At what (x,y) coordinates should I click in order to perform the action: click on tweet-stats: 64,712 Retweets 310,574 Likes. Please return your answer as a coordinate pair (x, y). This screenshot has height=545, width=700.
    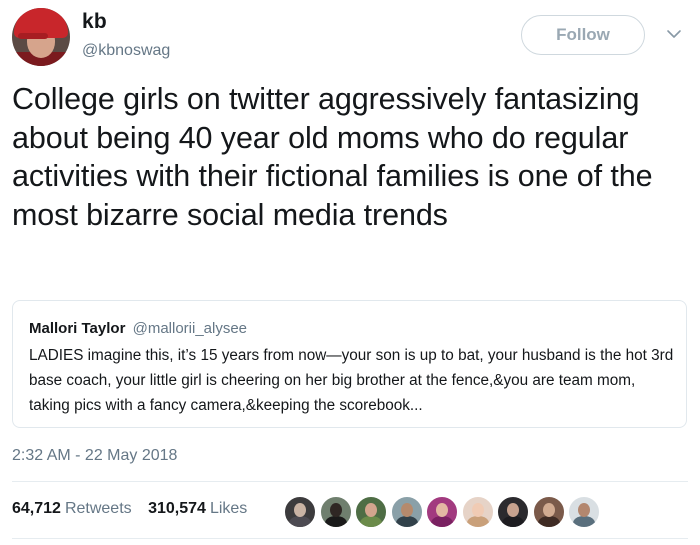
    Looking at the image, I should click on (129, 509).